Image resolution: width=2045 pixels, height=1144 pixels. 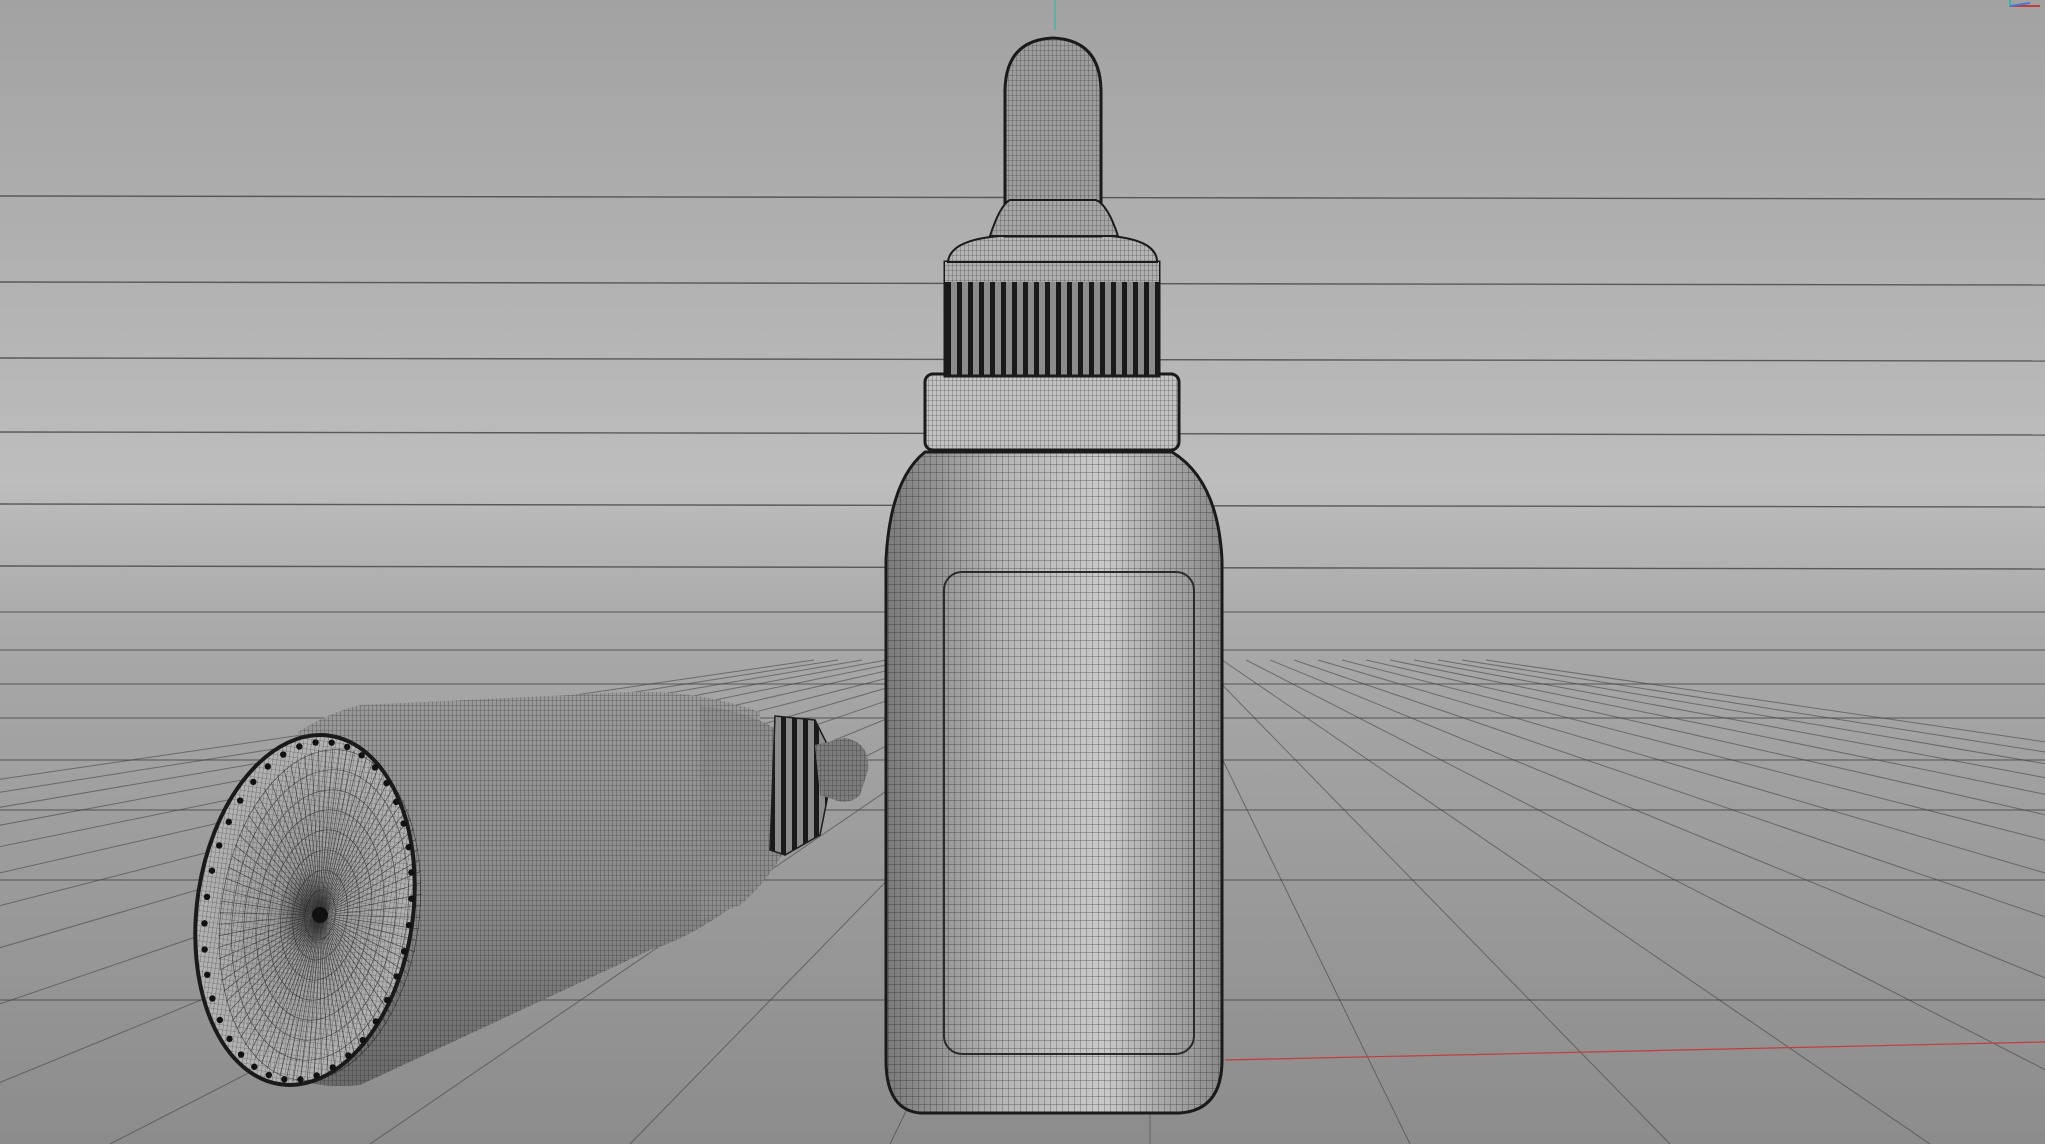 I want to click on lying-bottle-center, so click(x=320, y=915).